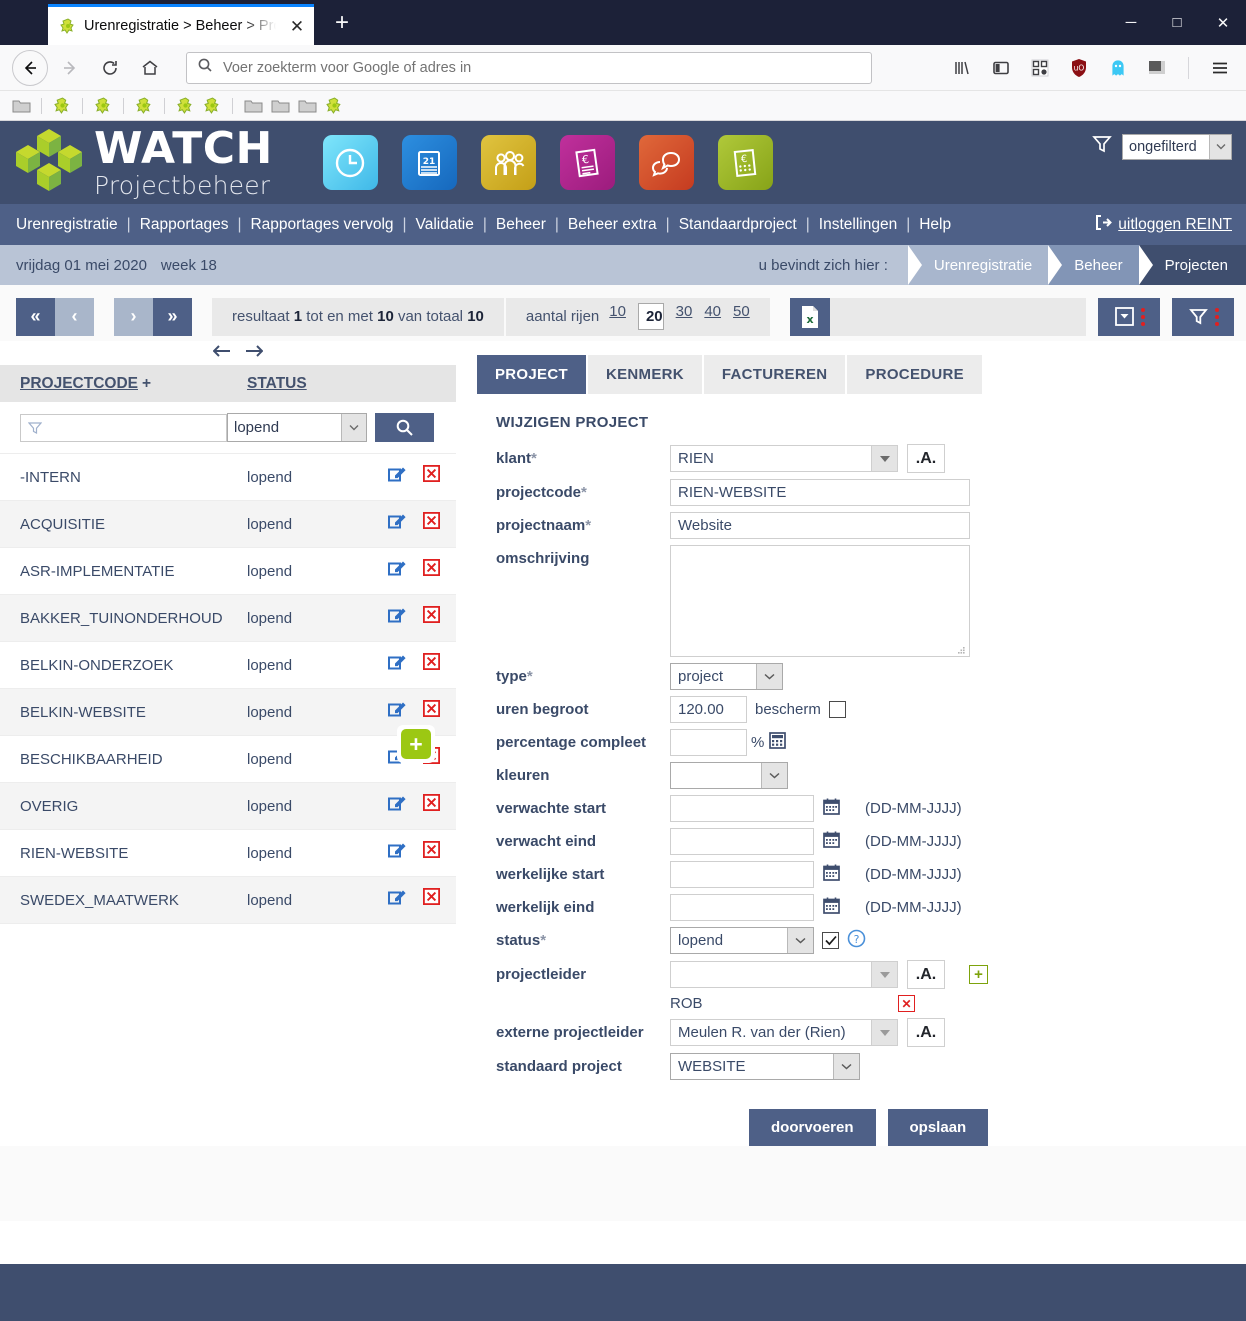  What do you see at coordinates (253, 353) in the screenshot?
I see `arrow-right-icon` at bounding box center [253, 353].